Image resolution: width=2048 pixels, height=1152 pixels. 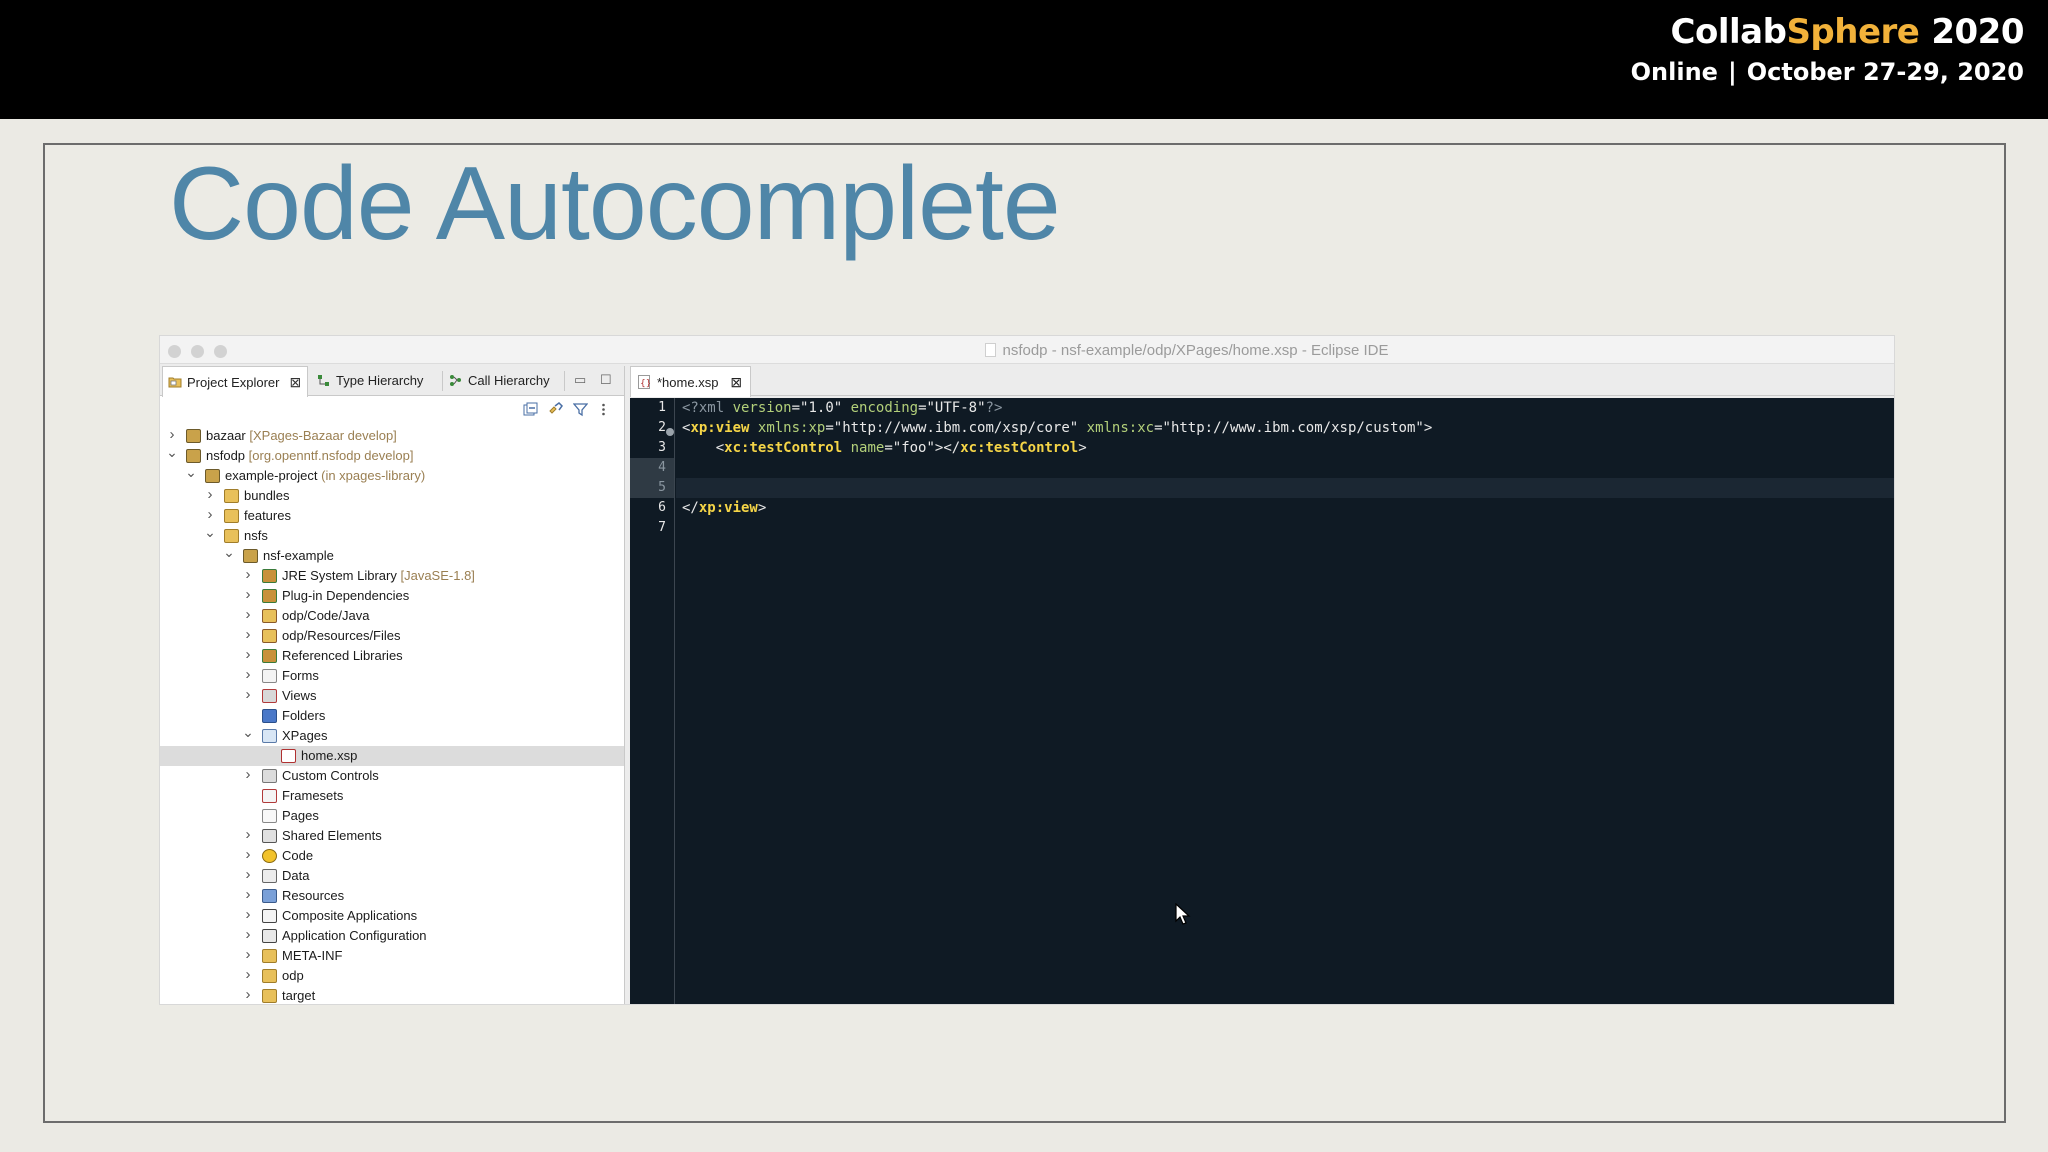 I want to click on tab-call-hierarchy: Call Hierarchy, so click(x=500, y=381).